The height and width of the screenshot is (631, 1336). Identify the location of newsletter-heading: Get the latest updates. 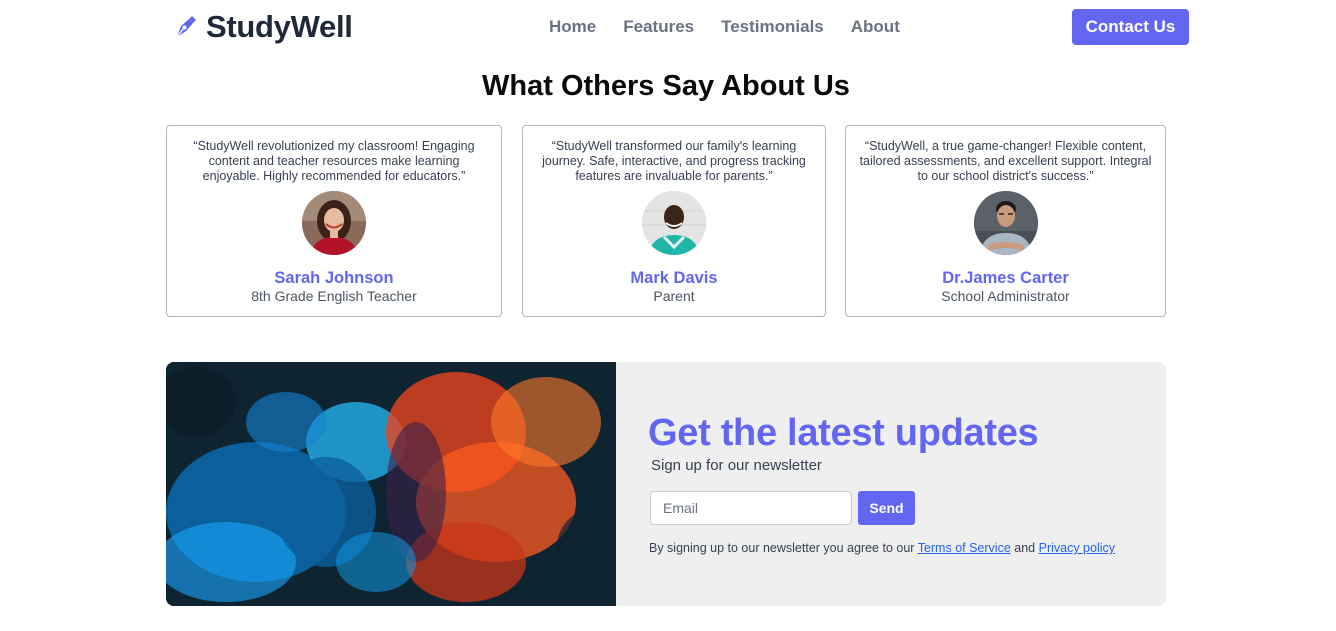
(843, 433).